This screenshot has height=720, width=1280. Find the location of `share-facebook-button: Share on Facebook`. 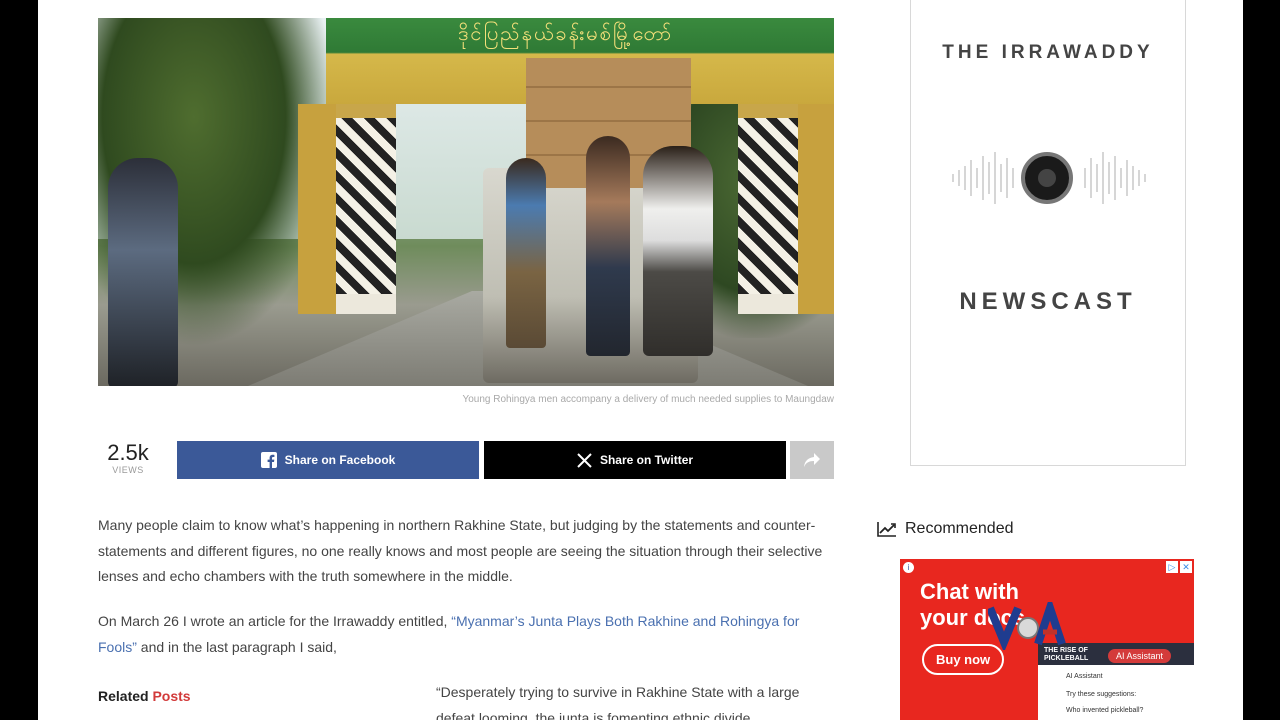

share-facebook-button: Share on Facebook is located at coordinates (328, 460).